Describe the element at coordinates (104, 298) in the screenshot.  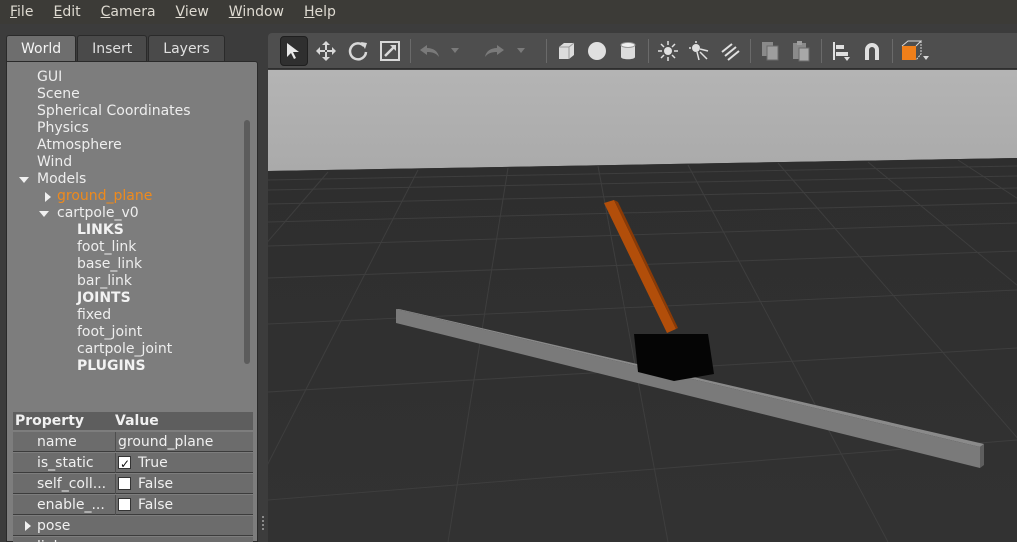
I see `tree-header-joints: JOINTS` at that location.